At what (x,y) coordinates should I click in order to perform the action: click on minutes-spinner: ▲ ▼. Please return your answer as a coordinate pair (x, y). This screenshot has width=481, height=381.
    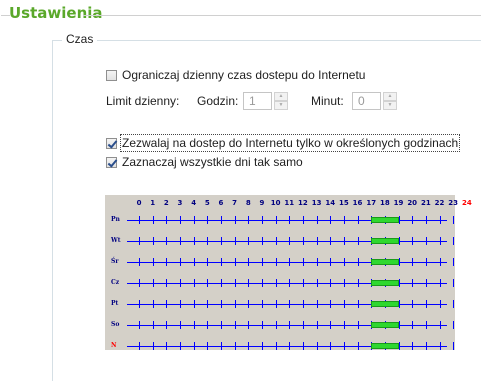
    Looking at the image, I should click on (390, 101).